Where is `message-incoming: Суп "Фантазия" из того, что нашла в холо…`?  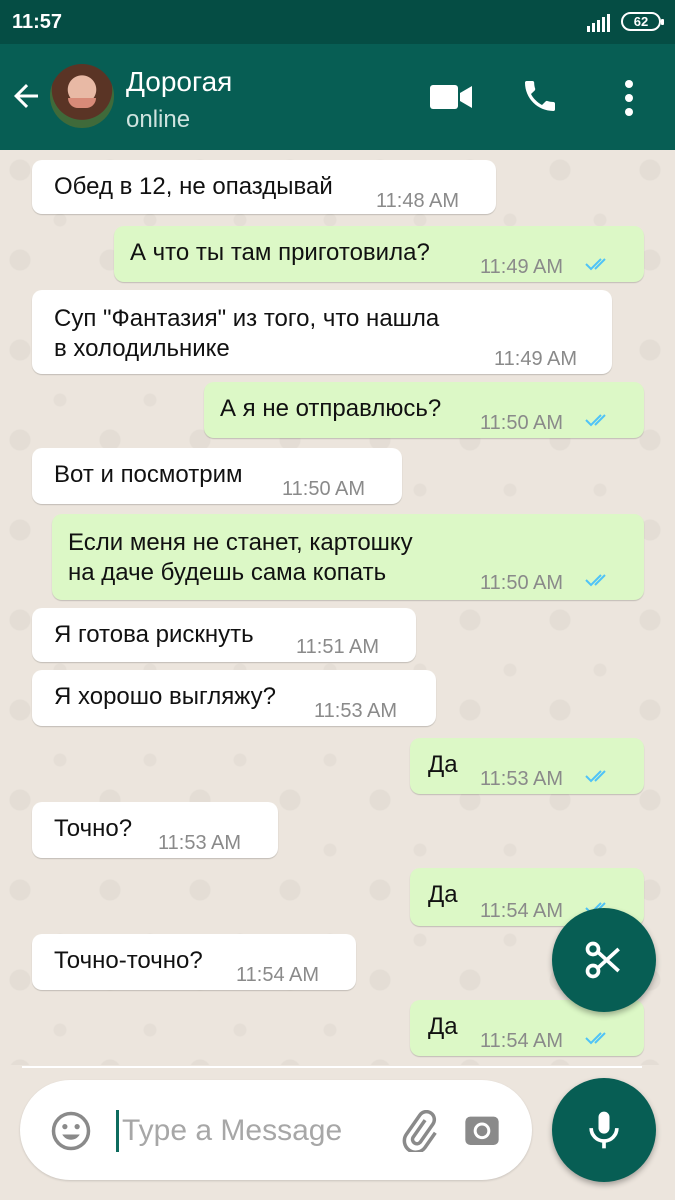 message-incoming: Суп "Фантазия" из того, что нашла в холо… is located at coordinates (322, 332).